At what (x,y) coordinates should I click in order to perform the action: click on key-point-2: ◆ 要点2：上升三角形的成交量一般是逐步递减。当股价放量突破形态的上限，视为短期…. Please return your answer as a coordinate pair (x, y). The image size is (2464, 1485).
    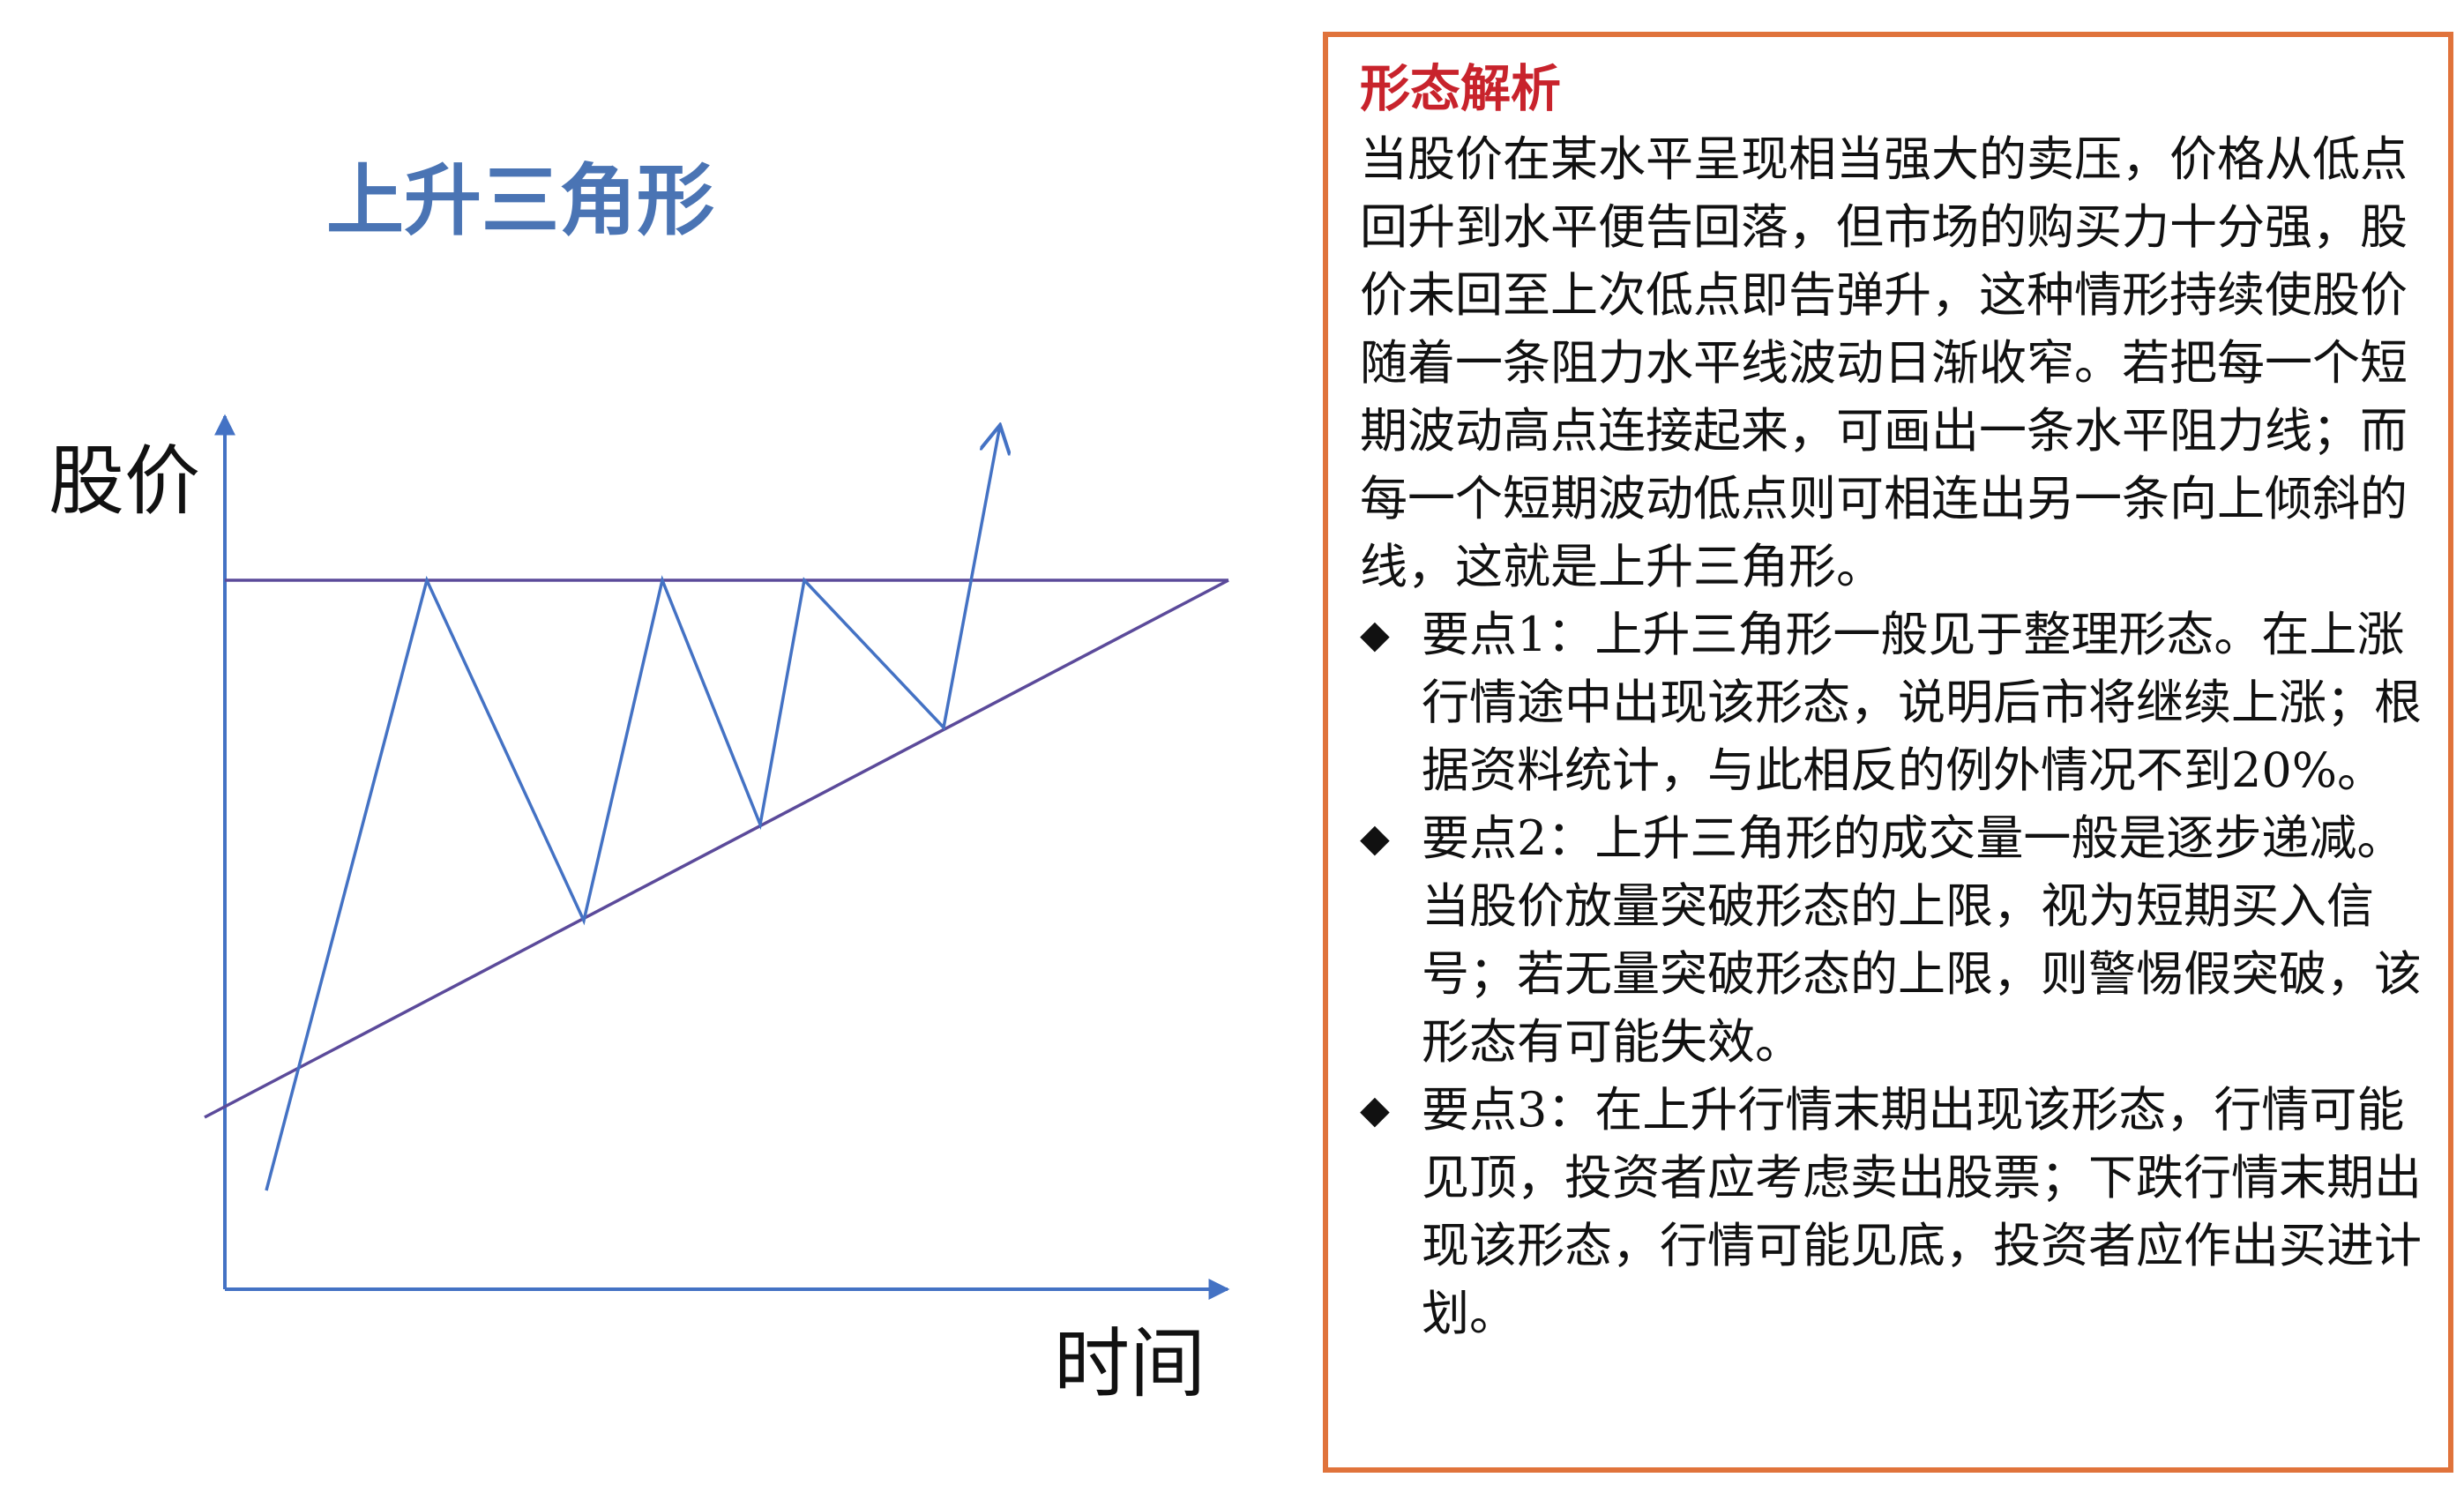
    Looking at the image, I should click on (1892, 940).